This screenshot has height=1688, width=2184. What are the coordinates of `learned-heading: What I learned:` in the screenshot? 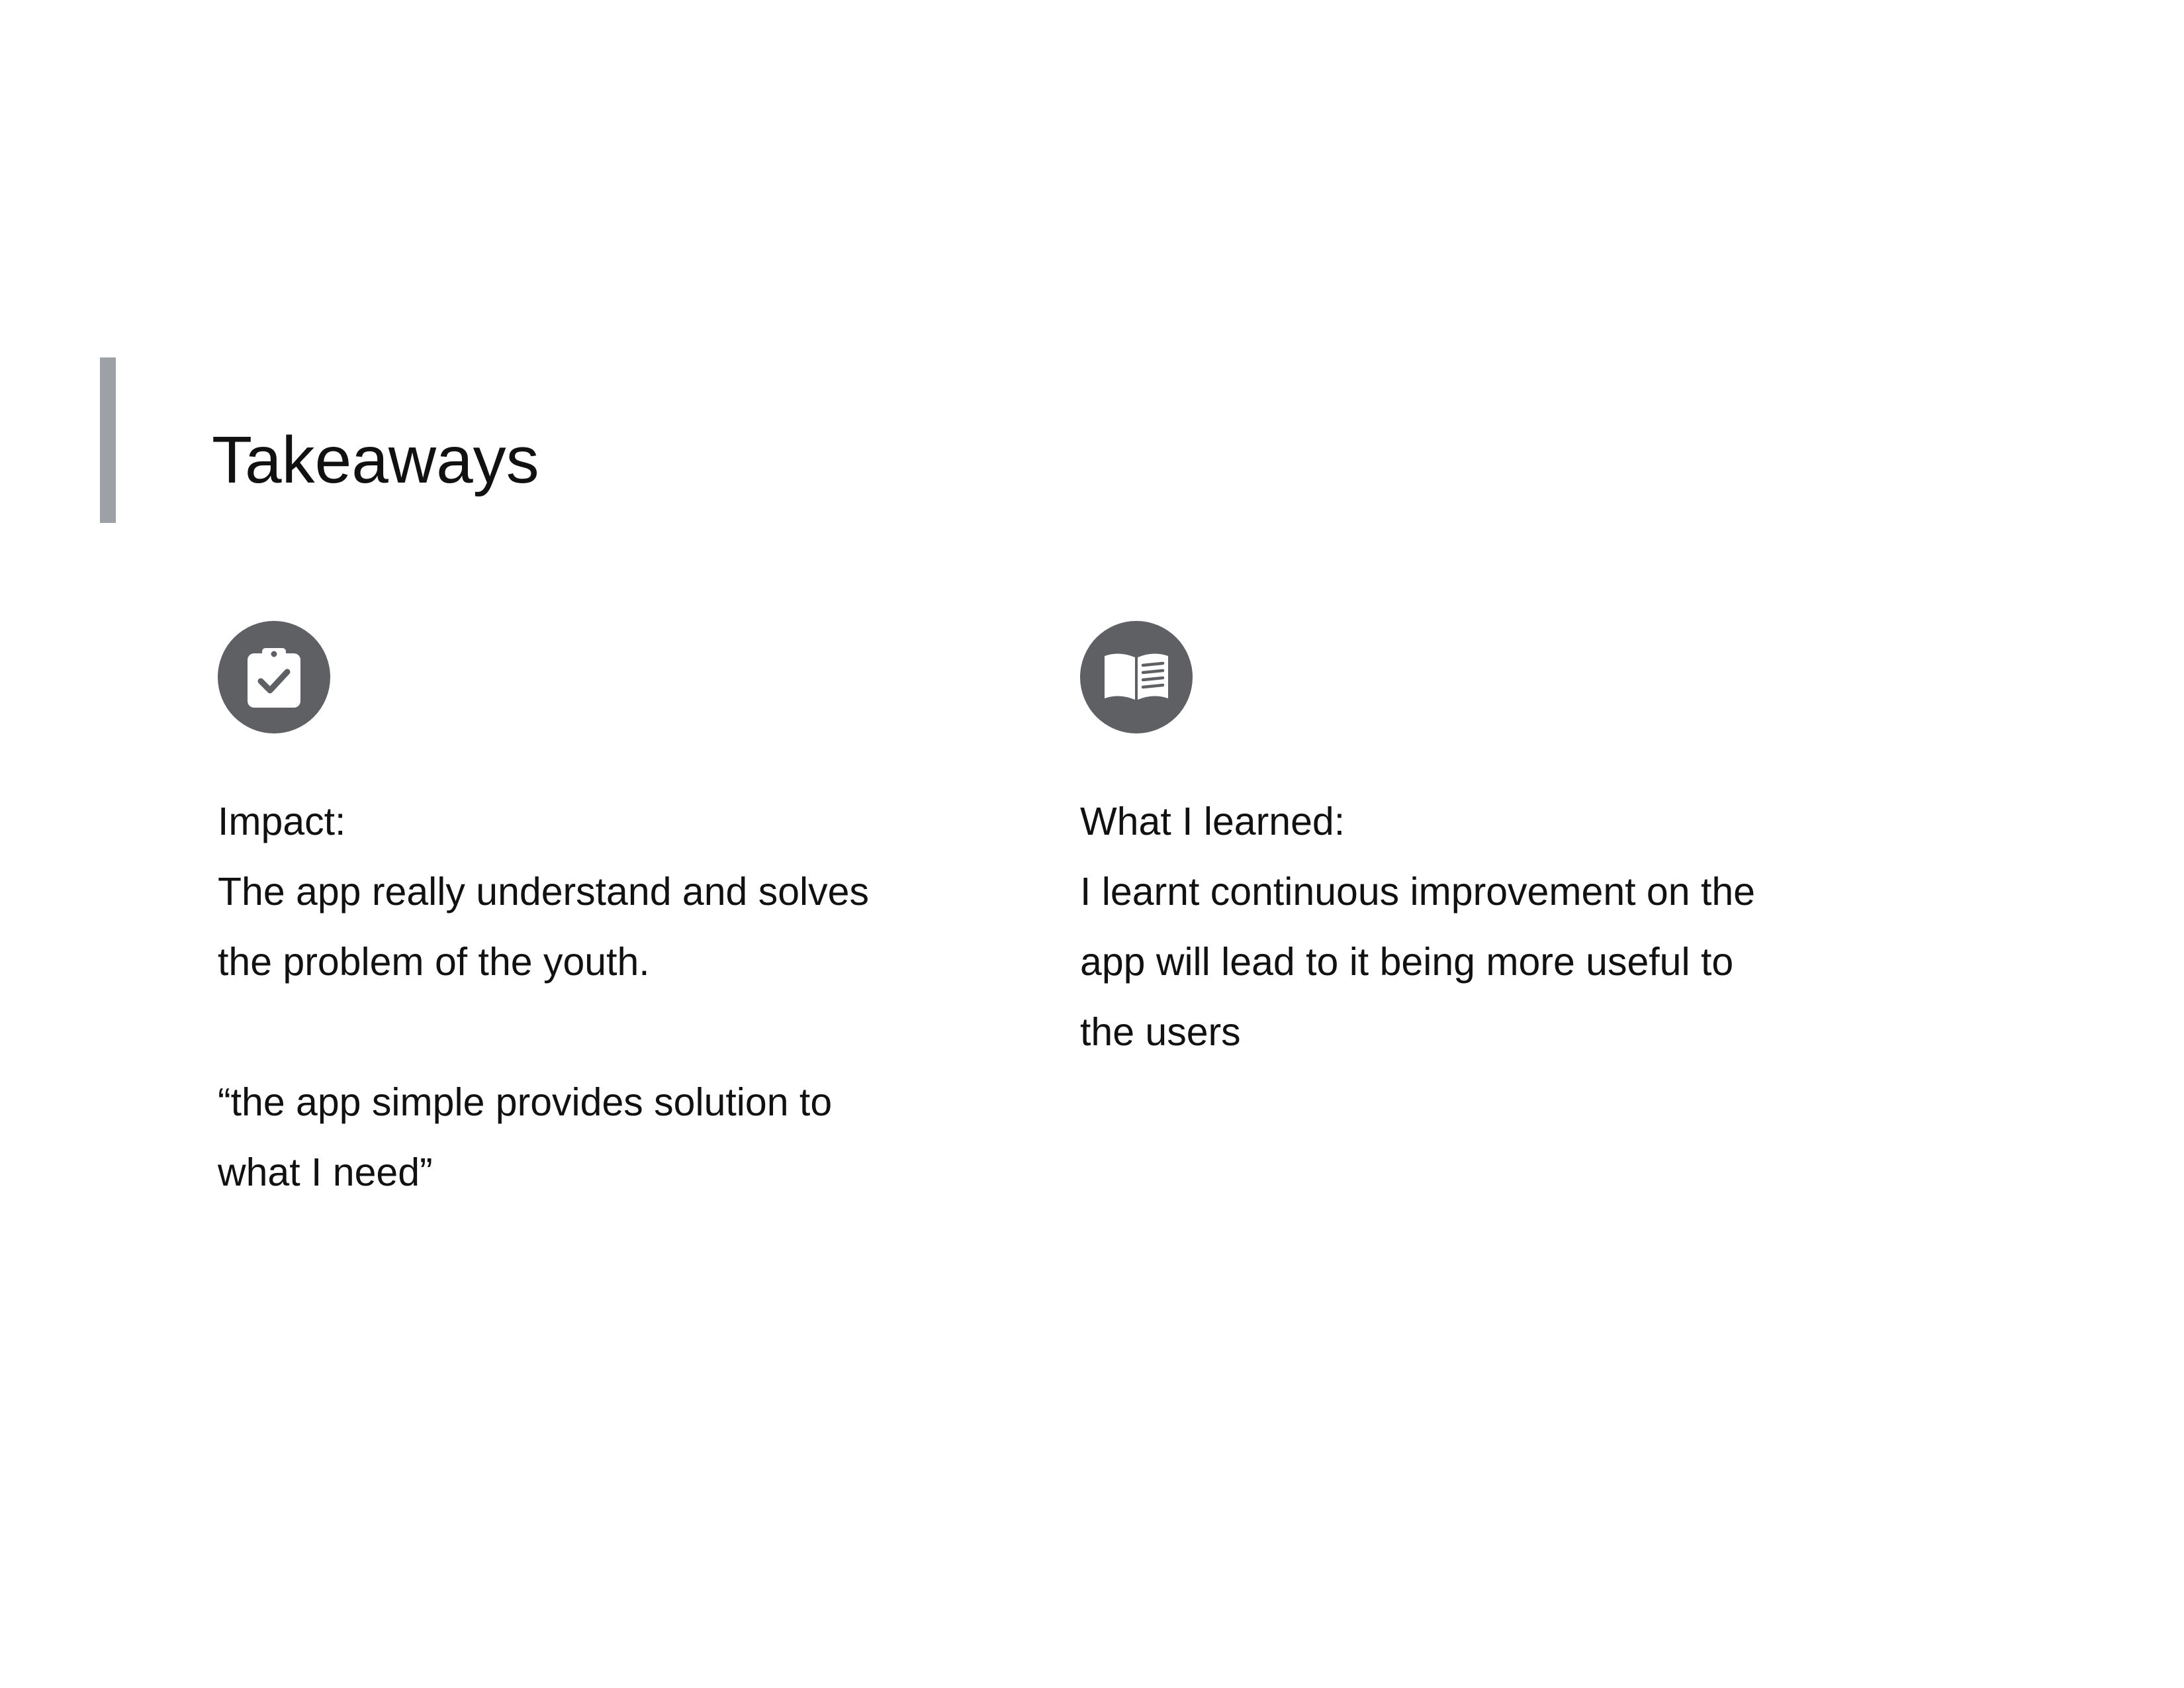 It's located at (1213, 821).